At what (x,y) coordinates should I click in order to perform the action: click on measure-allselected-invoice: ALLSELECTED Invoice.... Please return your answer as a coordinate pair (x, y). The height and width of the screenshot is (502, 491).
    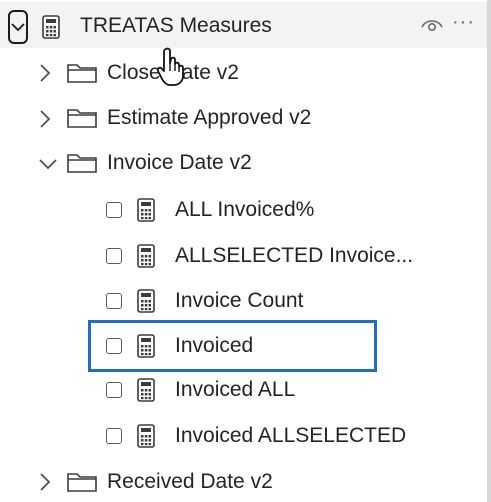
    Looking at the image, I should click on (243, 257).